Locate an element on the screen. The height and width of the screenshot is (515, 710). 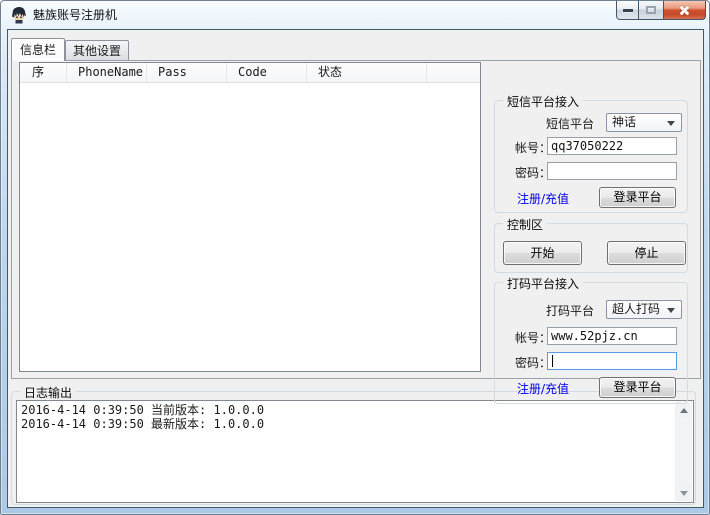
close-button is located at coordinates (684, 10).